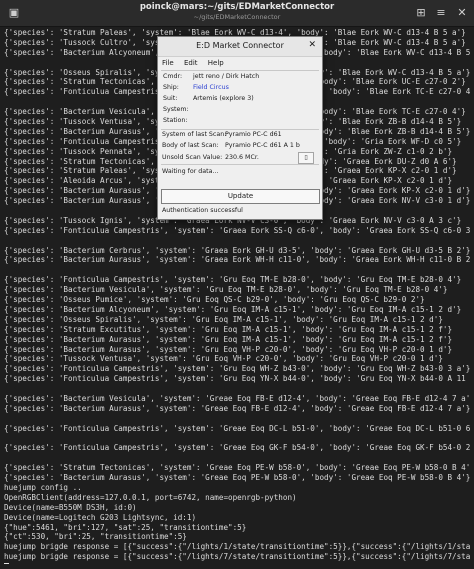 This screenshot has width=474, height=569. I want to click on last-scan-body-value: Pyramio PC-C d61 A 1 b, so click(262, 145).